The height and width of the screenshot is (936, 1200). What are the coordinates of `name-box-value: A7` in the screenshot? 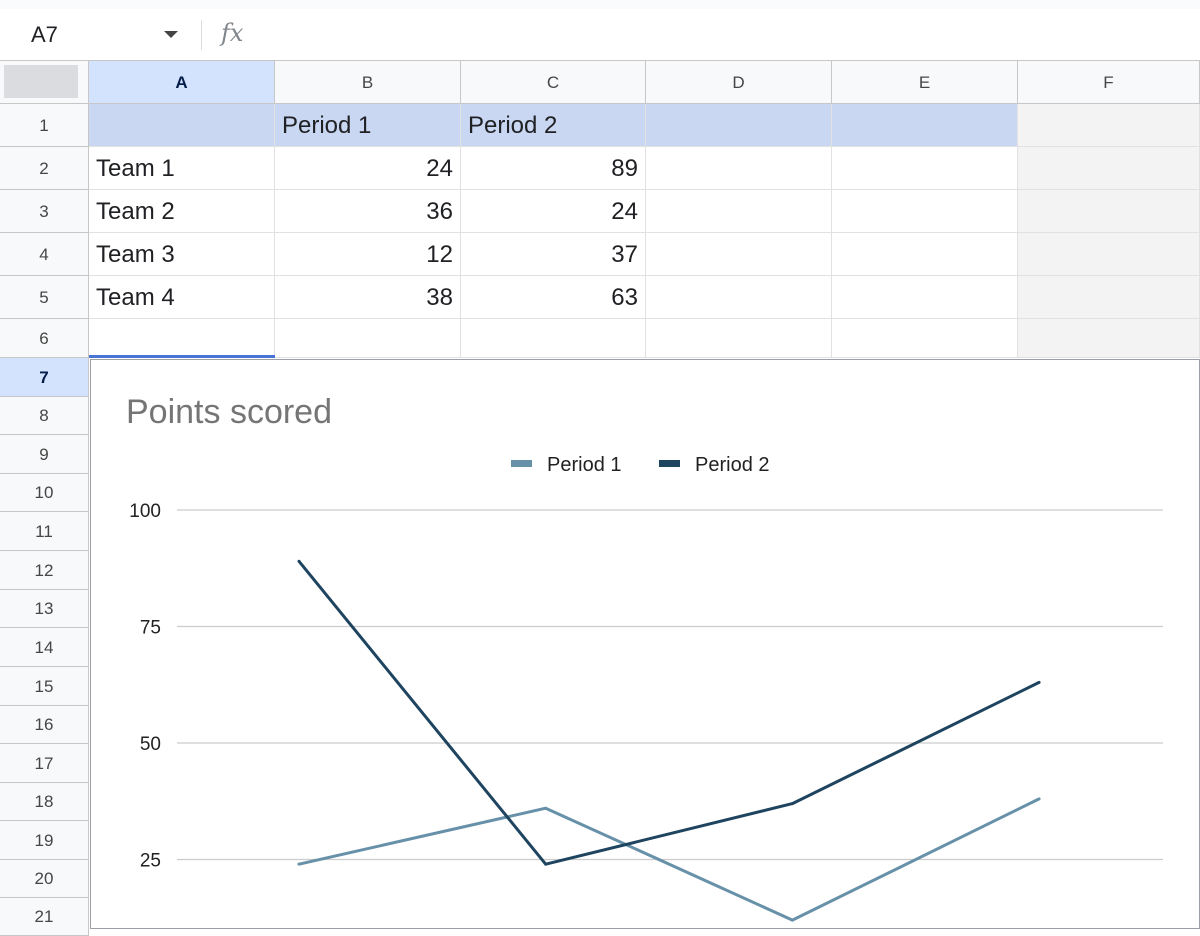 It's located at (44, 34).